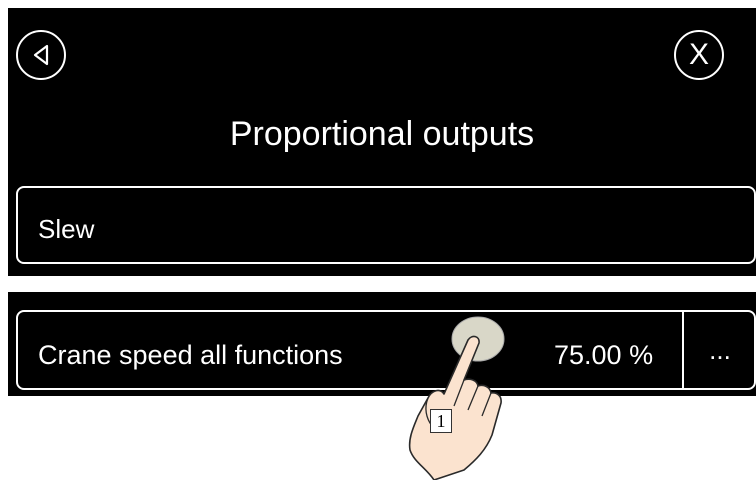 Image resolution: width=756 pixels, height=480 pixels. I want to click on close-label: X, so click(698, 54).